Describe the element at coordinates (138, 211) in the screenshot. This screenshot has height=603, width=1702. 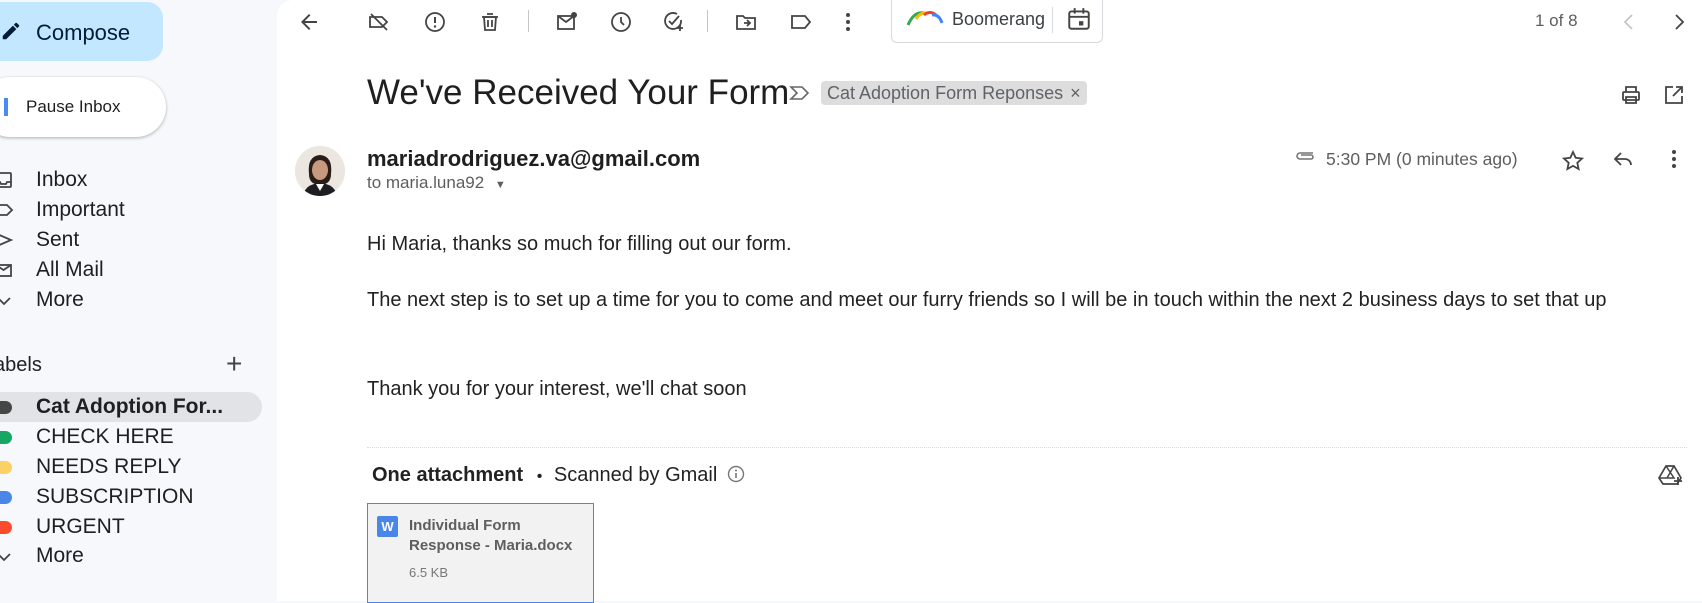
I see `sidebar-item-important: Important` at that location.